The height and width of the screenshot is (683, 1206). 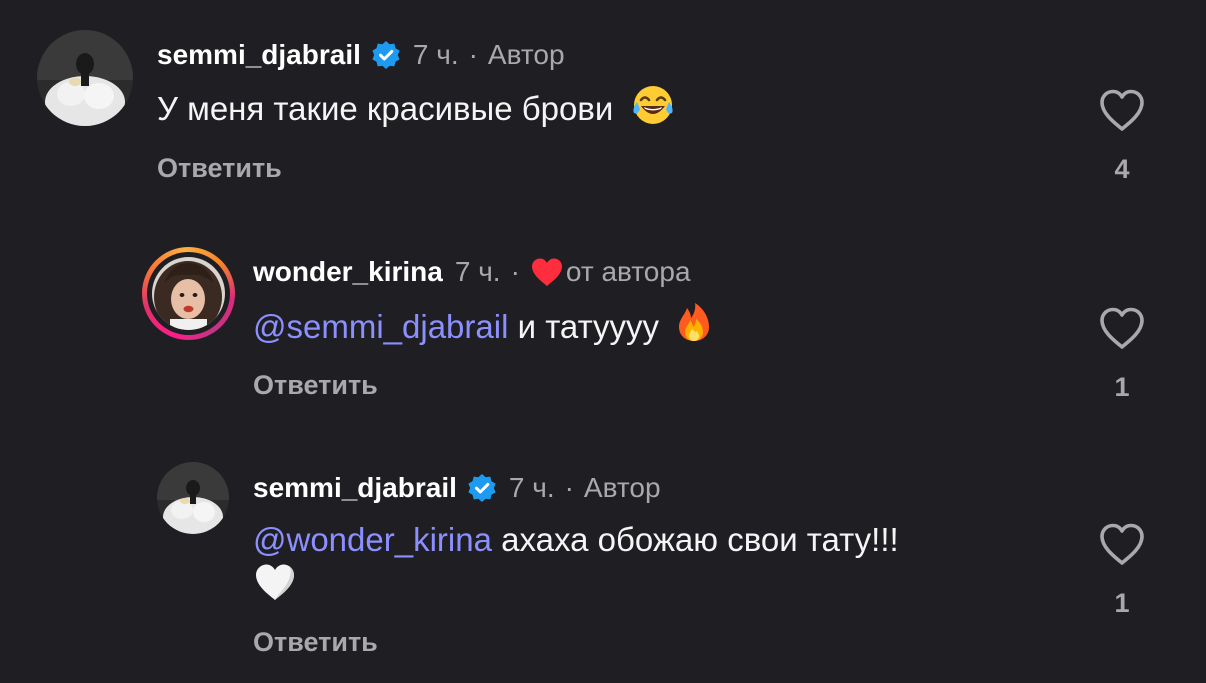 I want to click on red-heart-icon, so click(x=547, y=272).